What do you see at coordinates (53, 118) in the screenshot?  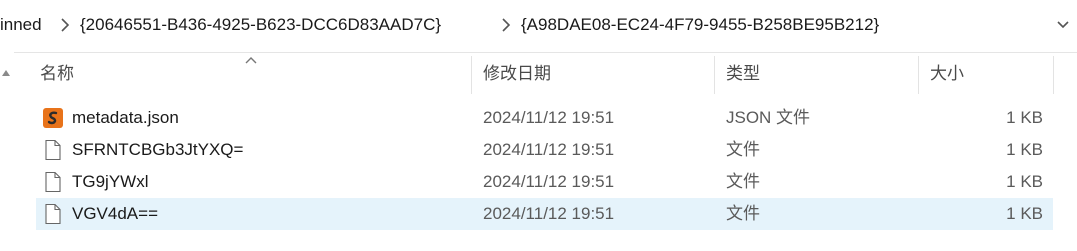 I see `json-file-icon` at bounding box center [53, 118].